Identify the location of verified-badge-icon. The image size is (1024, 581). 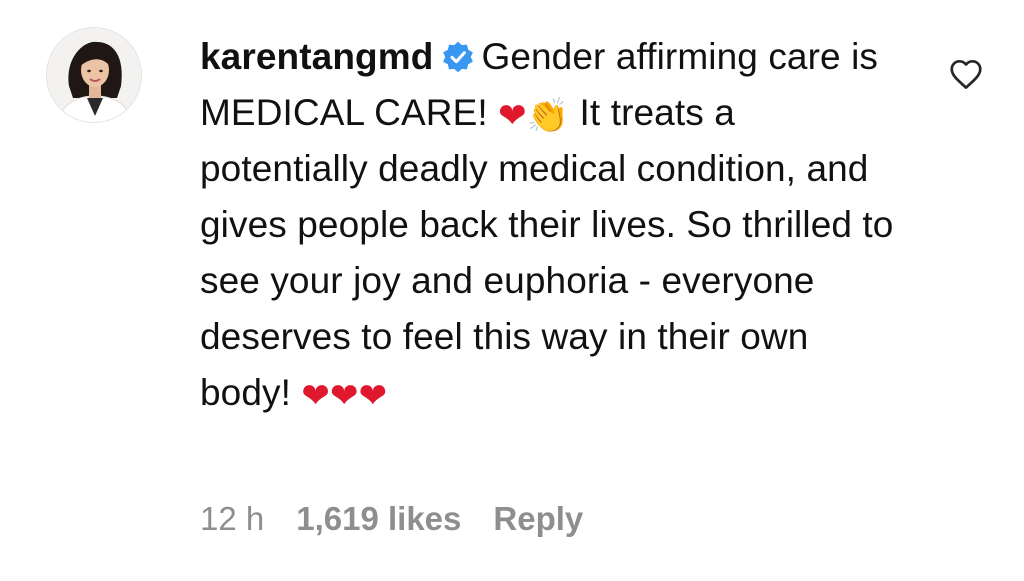
(458, 53).